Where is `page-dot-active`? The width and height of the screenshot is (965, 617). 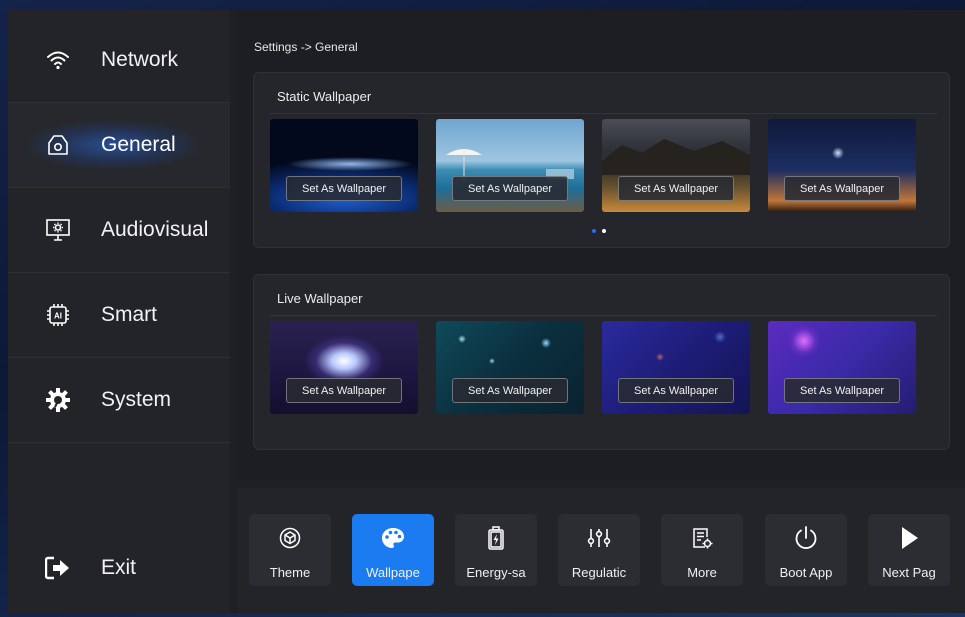 page-dot-active is located at coordinates (594, 231).